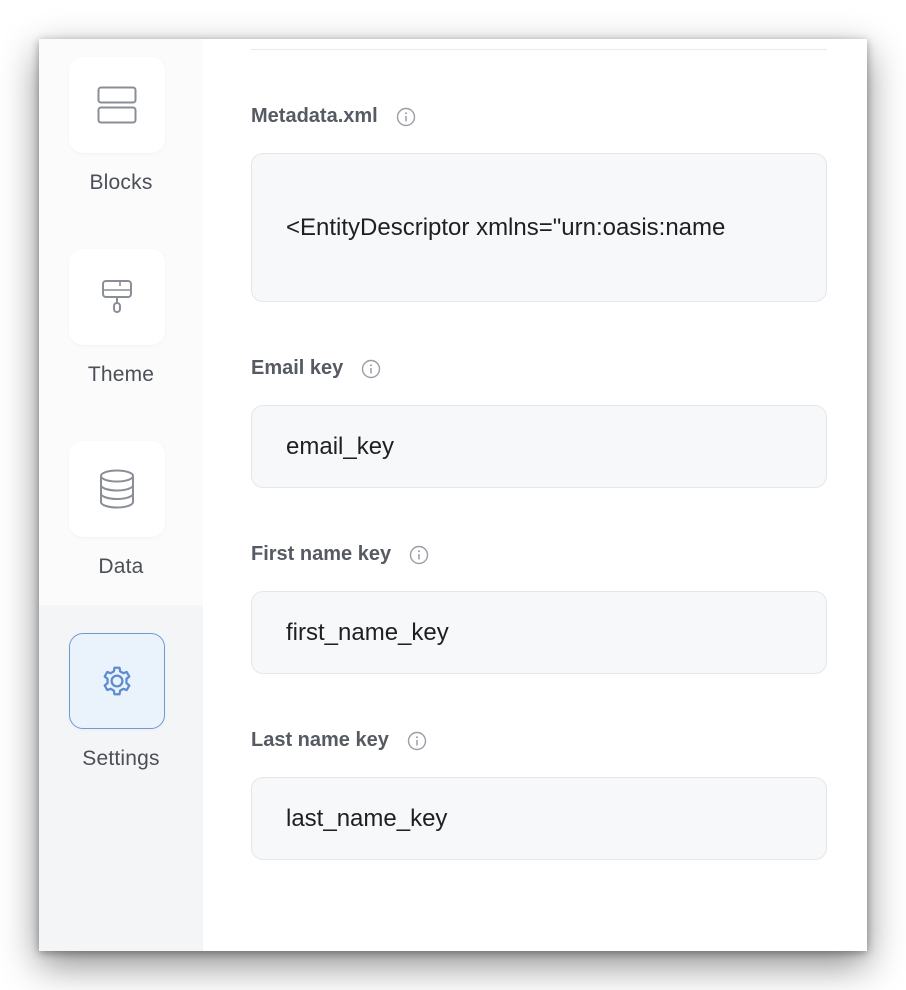 The height and width of the screenshot is (990, 906). I want to click on sidebar-tile-data, so click(117, 489).